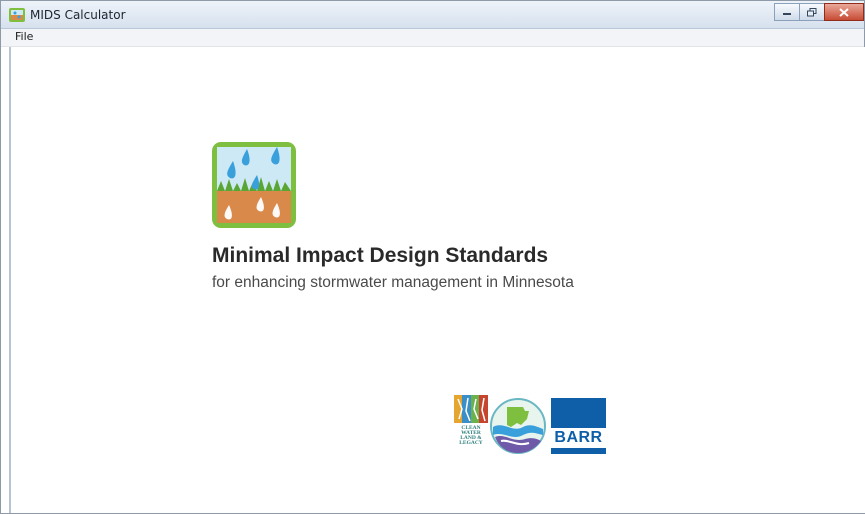 The image size is (865, 514). Describe the element at coordinates (432, 15) in the screenshot. I see `title-bar: MIDS Calculator` at that location.